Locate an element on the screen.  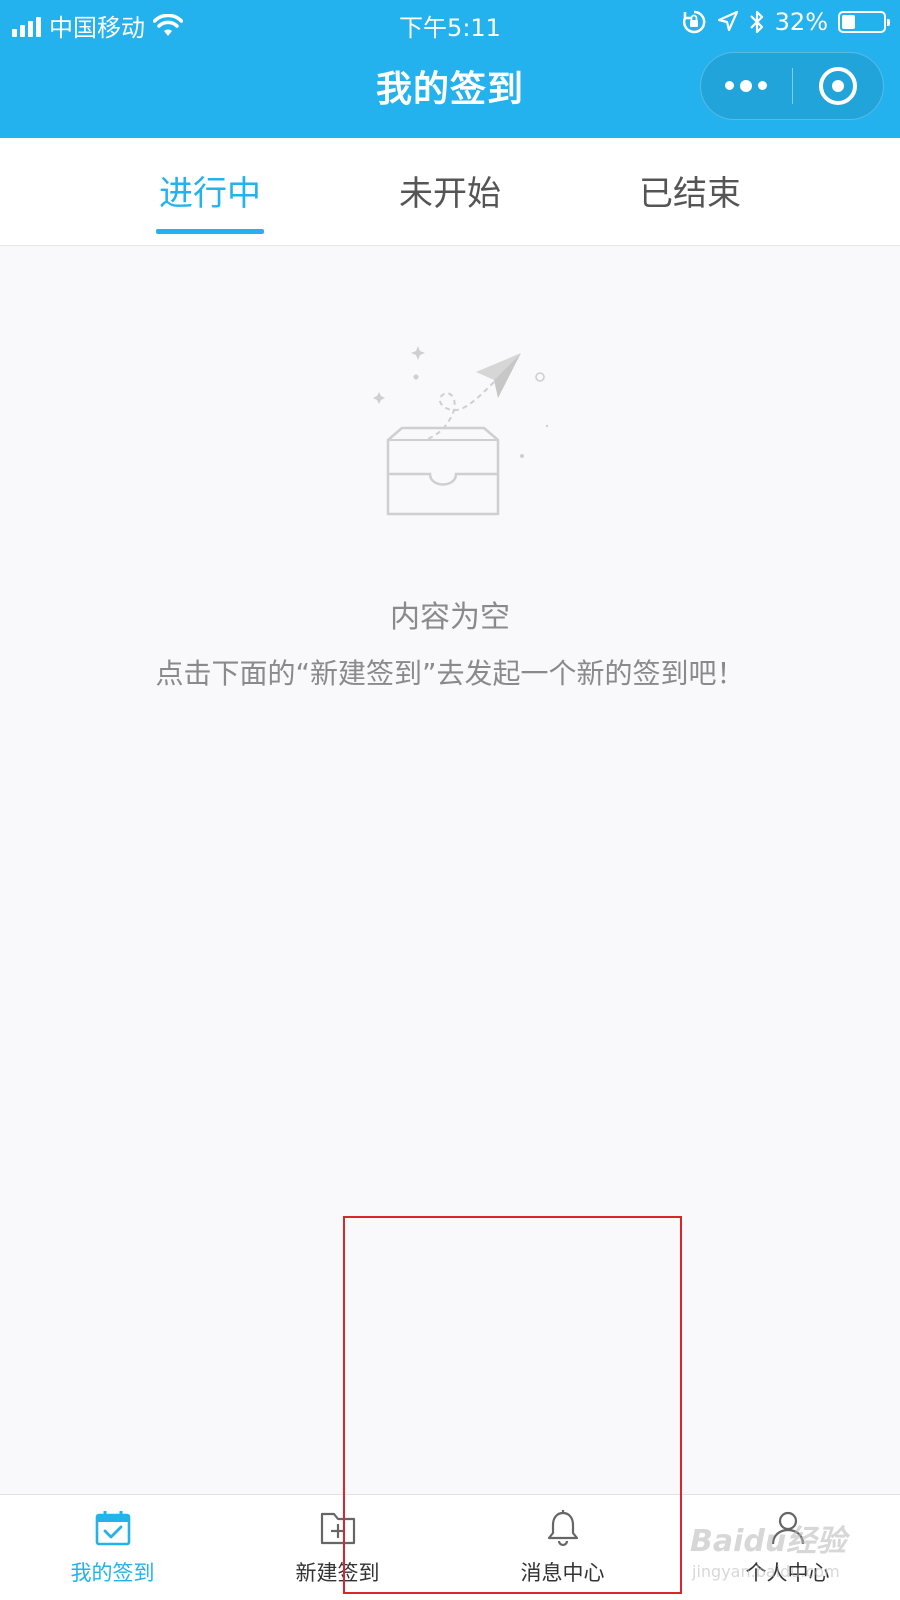
more-button is located at coordinates (746, 86).